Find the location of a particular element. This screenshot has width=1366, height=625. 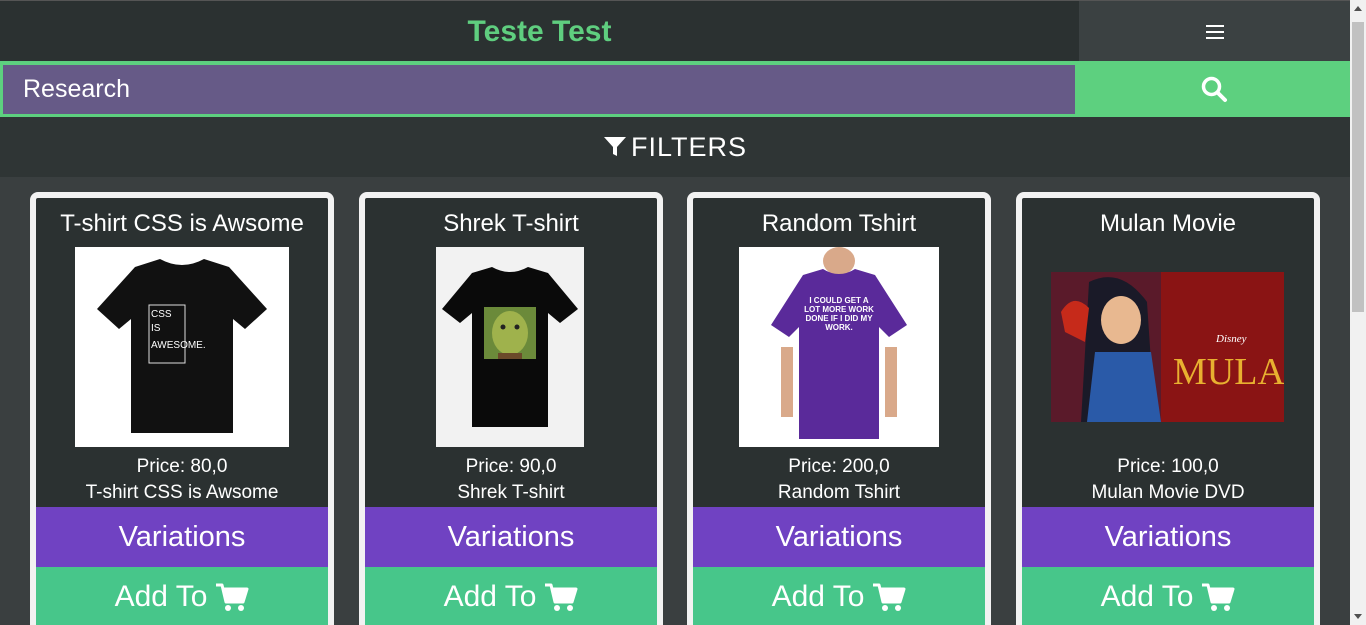

tshirt-print-line: IS is located at coordinates (156, 328).